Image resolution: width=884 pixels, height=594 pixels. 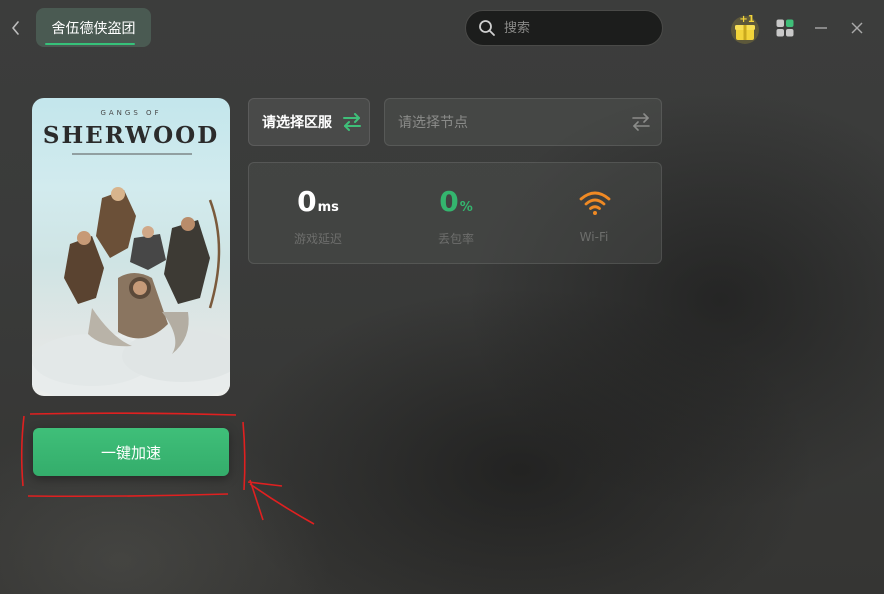 I want to click on gift-badge: +1, so click(x=746, y=19).